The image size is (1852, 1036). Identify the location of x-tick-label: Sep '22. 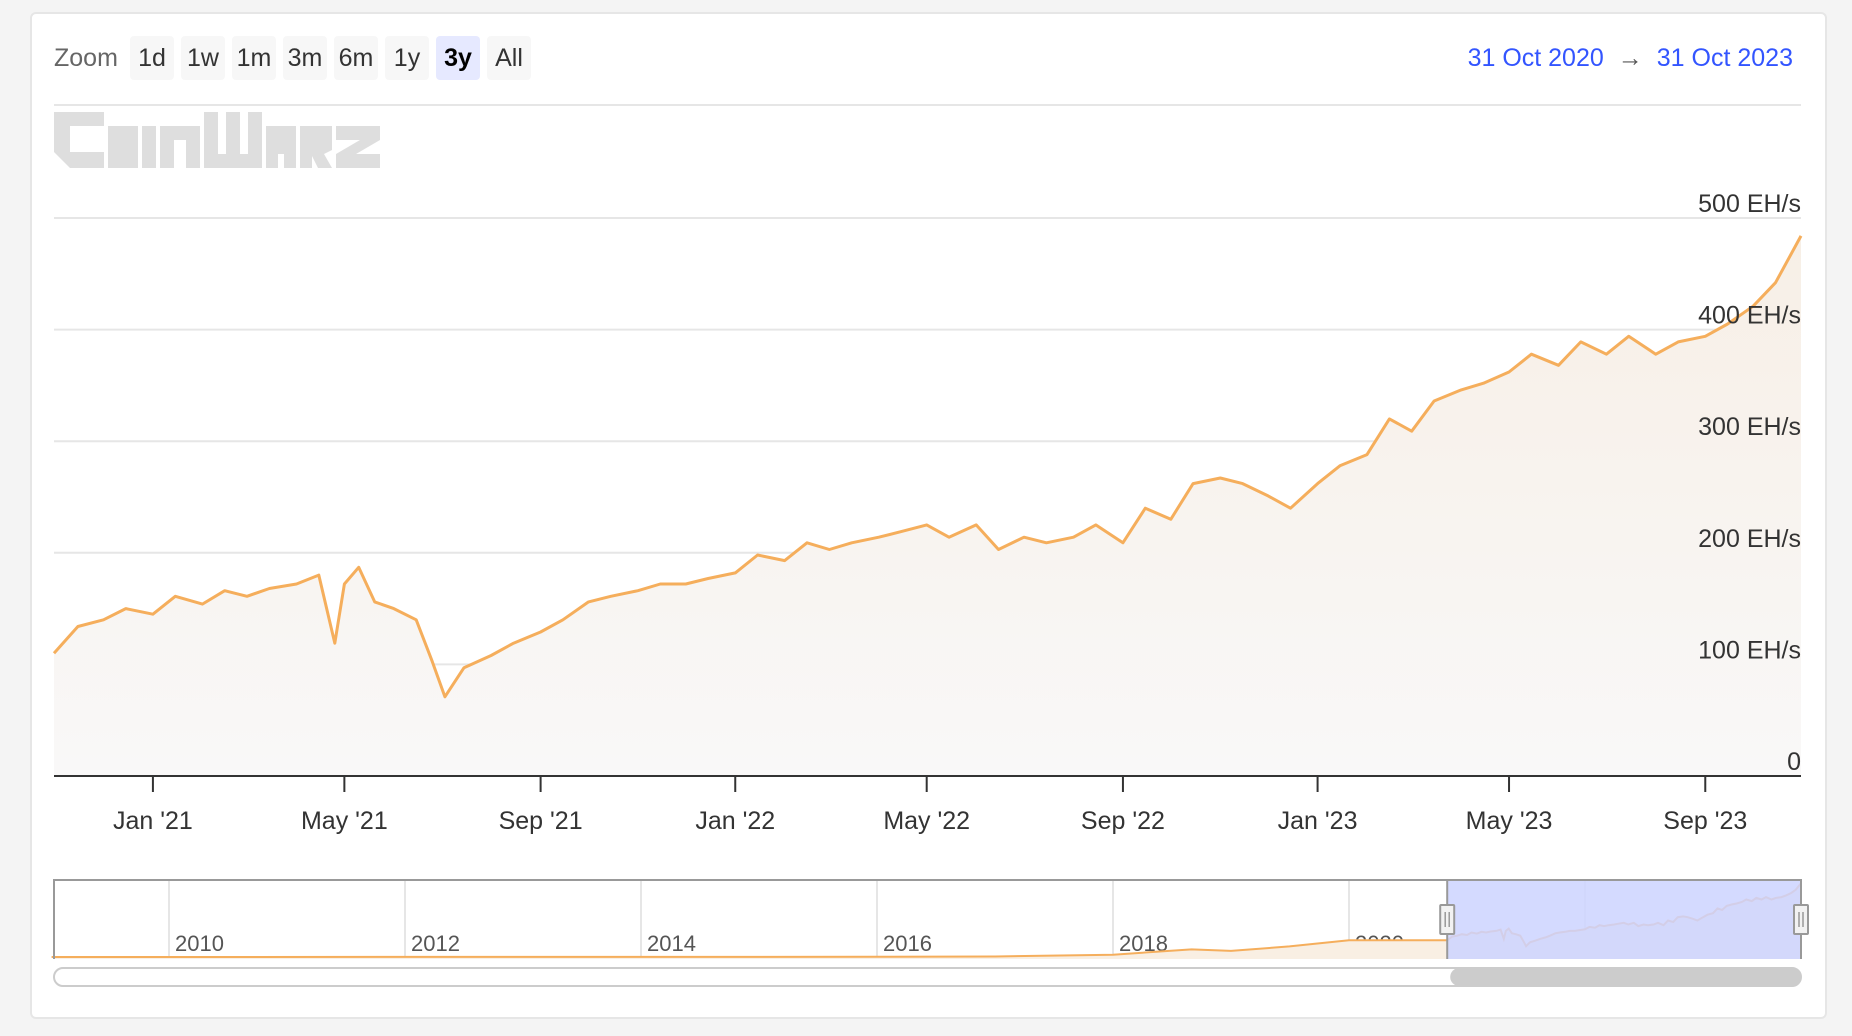
(1123, 821).